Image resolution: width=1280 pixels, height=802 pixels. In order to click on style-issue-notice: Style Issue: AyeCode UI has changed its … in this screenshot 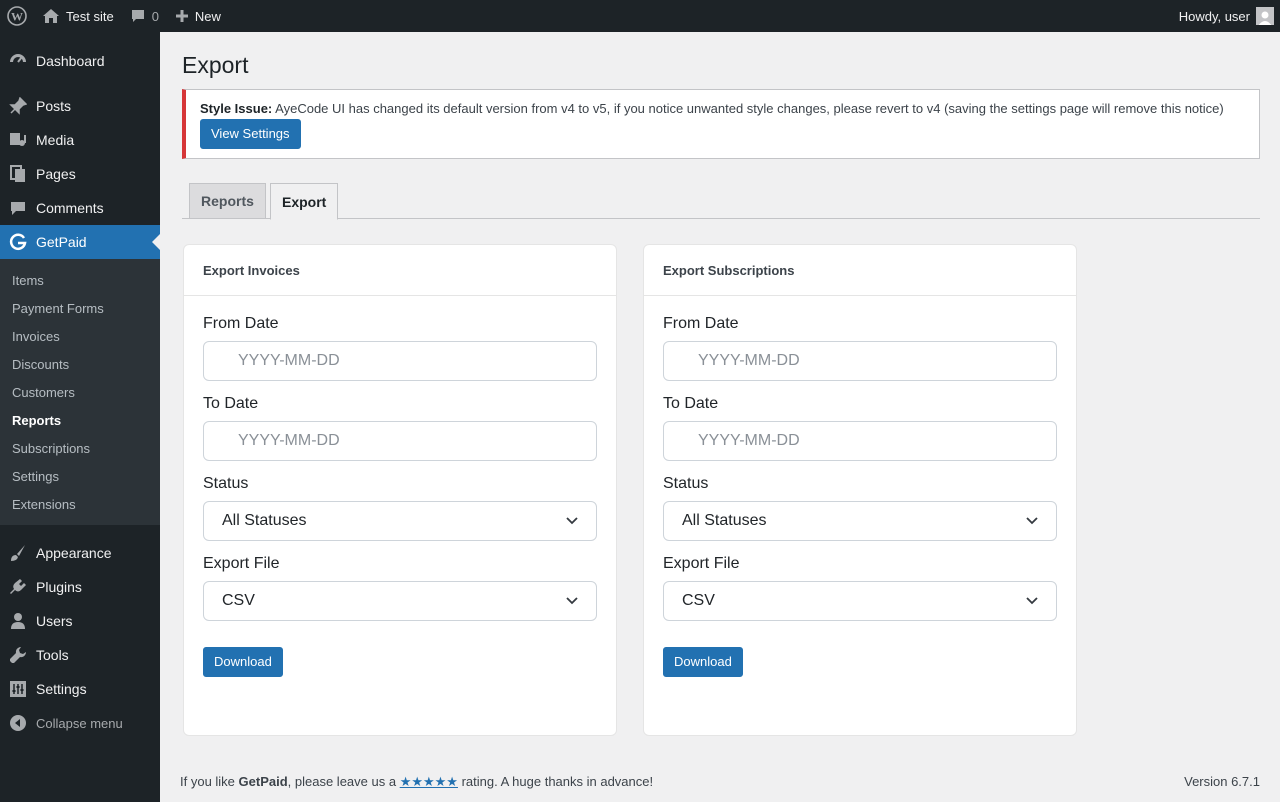, I will do `click(721, 124)`.